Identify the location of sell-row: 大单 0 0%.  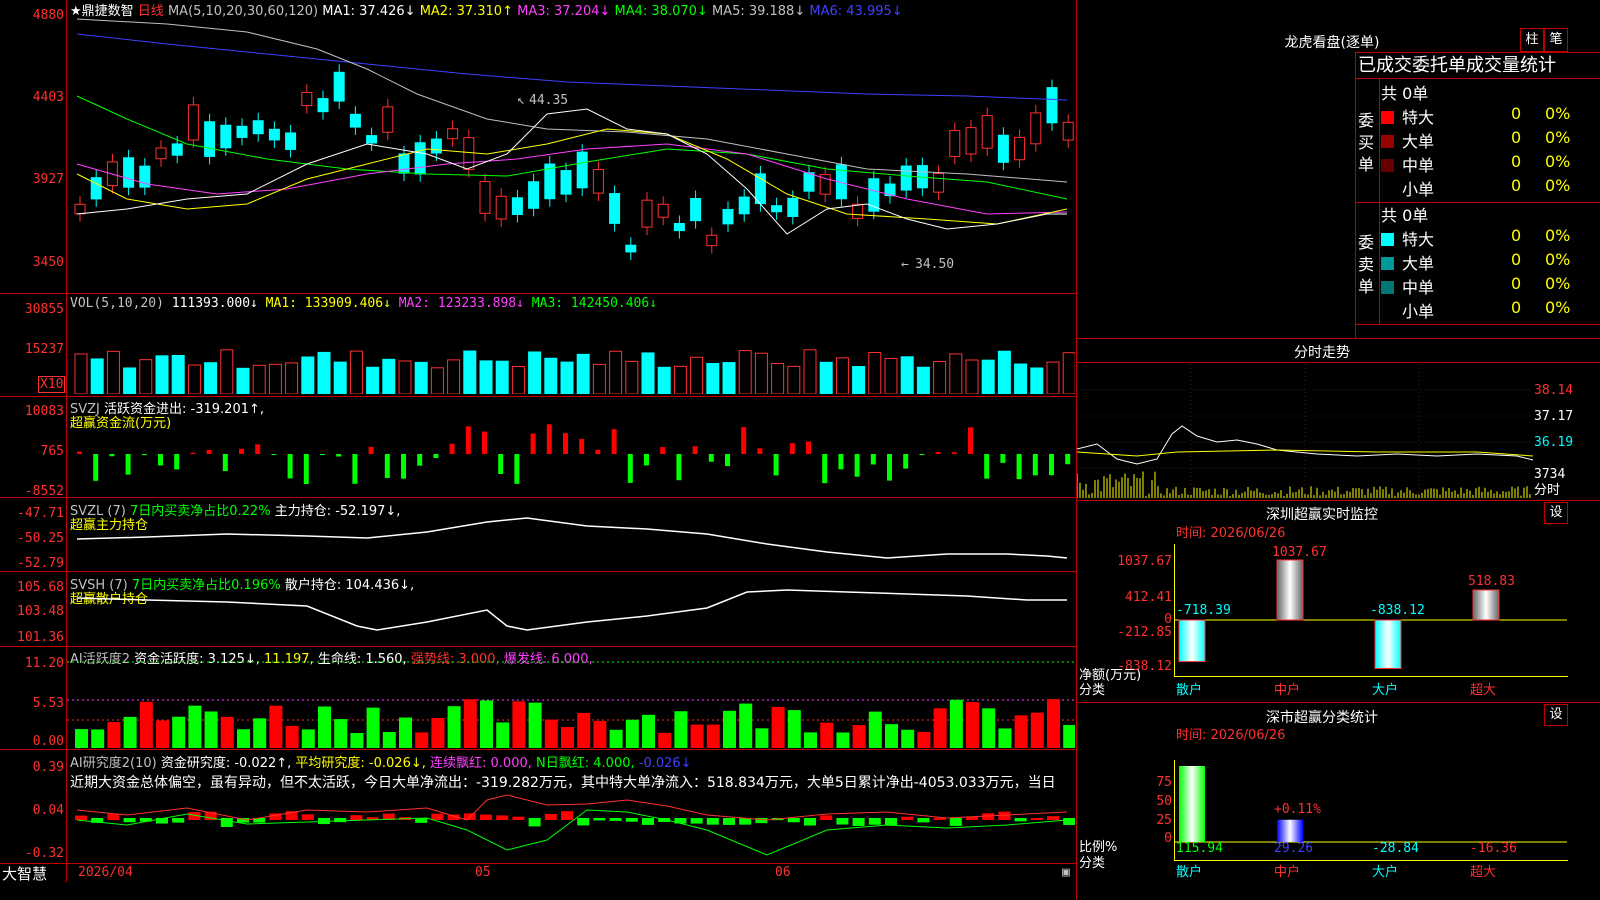
(1490, 262).